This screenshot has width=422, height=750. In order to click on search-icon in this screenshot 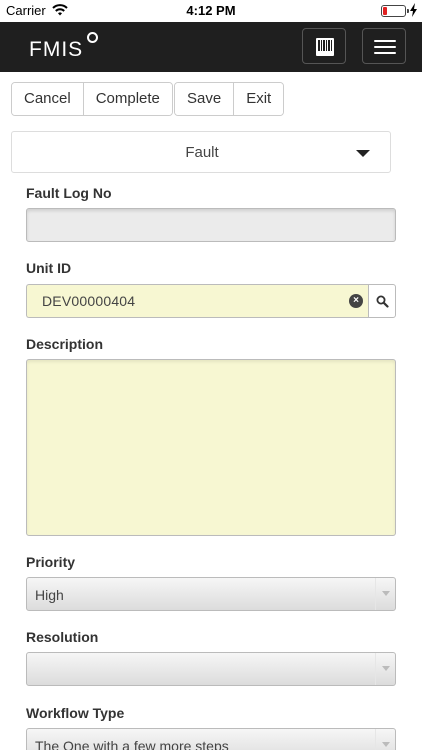, I will do `click(382, 301)`.